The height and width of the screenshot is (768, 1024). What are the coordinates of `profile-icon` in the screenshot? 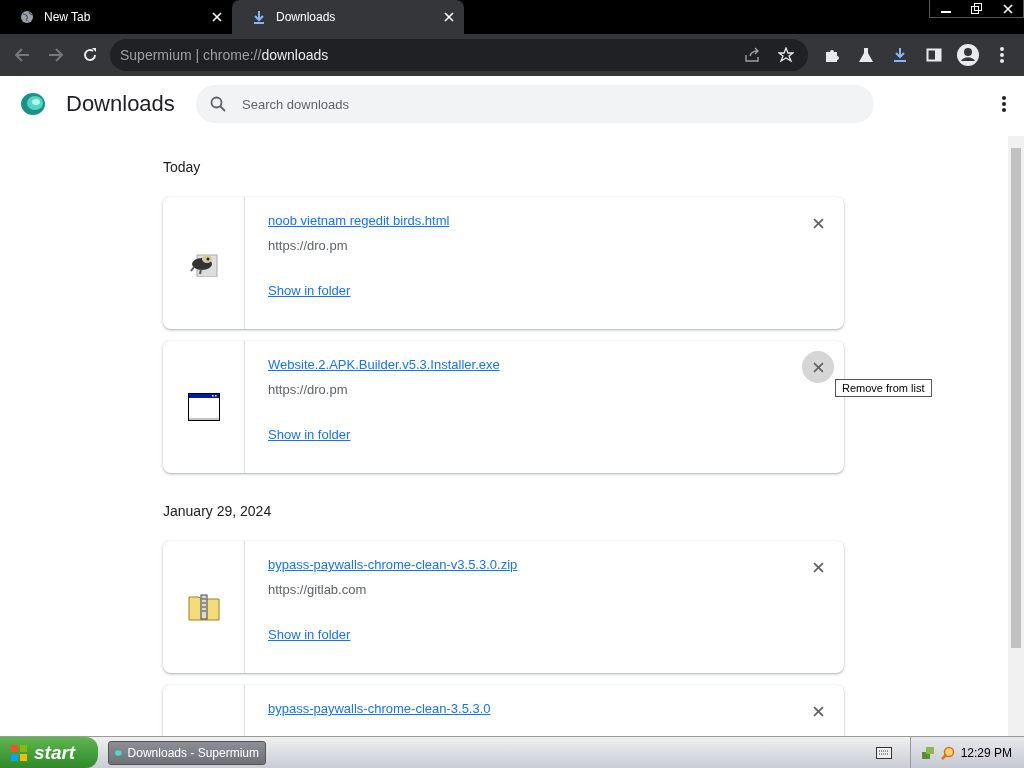 It's located at (968, 55).